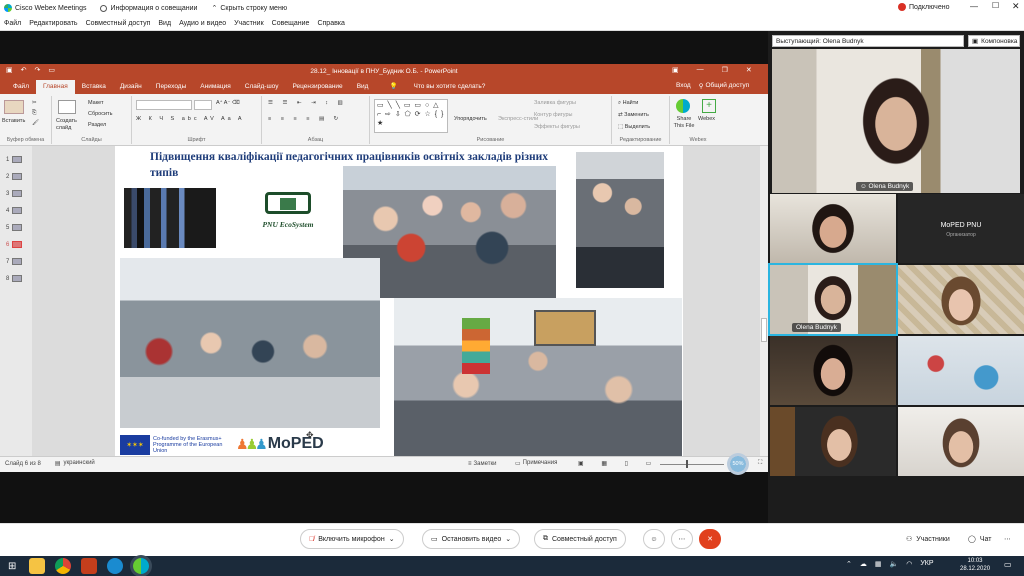 The height and width of the screenshot is (576, 1024). Describe the element at coordinates (411, 116) in the screenshot. I see `shapes-gallery: ▭ ╲ ╲ ▭ ▭ ○ △ ⌐ ⇨ ⇩ ⬠ ⟳ ☆ { } ★` at that location.